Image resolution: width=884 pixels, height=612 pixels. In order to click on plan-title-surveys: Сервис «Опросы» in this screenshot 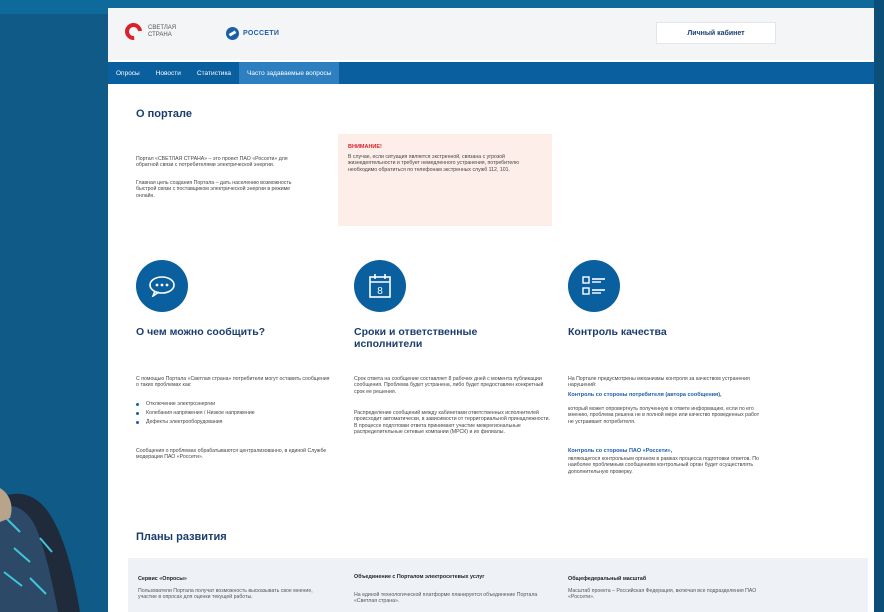, I will do `click(162, 579)`.